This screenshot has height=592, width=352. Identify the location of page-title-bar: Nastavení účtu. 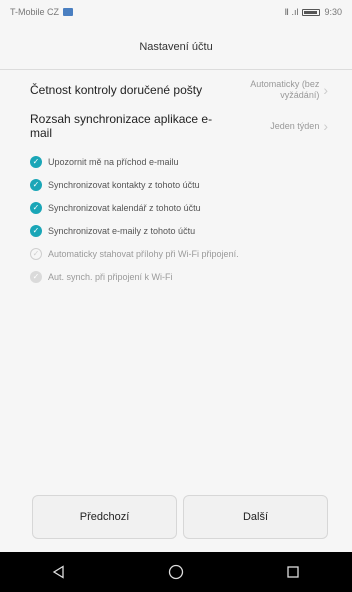
(176, 47).